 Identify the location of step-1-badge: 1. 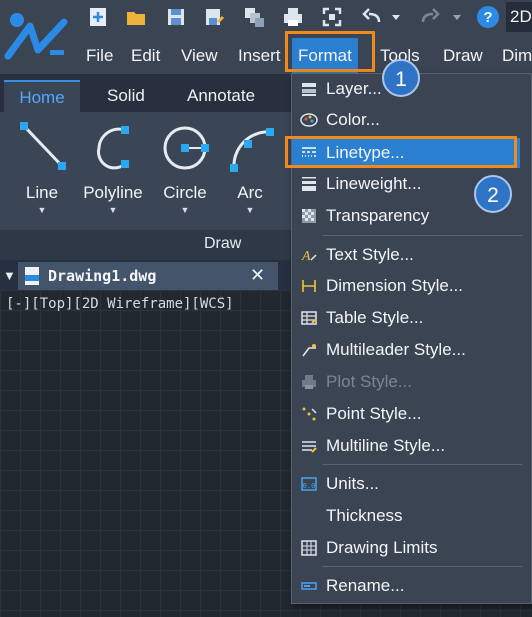
(401, 78).